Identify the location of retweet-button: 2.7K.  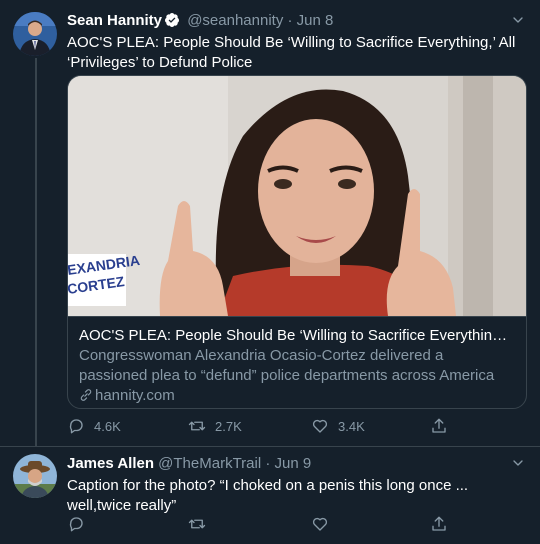
(215, 426).